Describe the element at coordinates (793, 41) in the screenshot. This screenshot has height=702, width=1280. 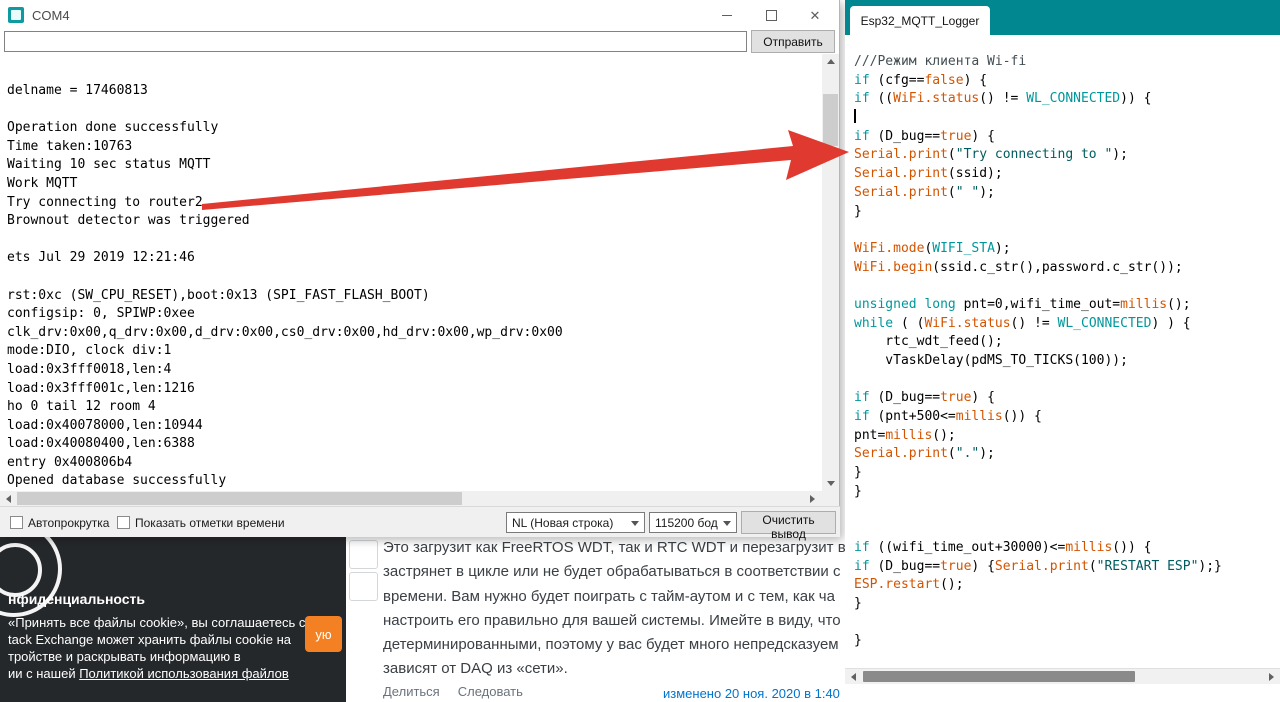
I see `send-button: Отправить` at that location.